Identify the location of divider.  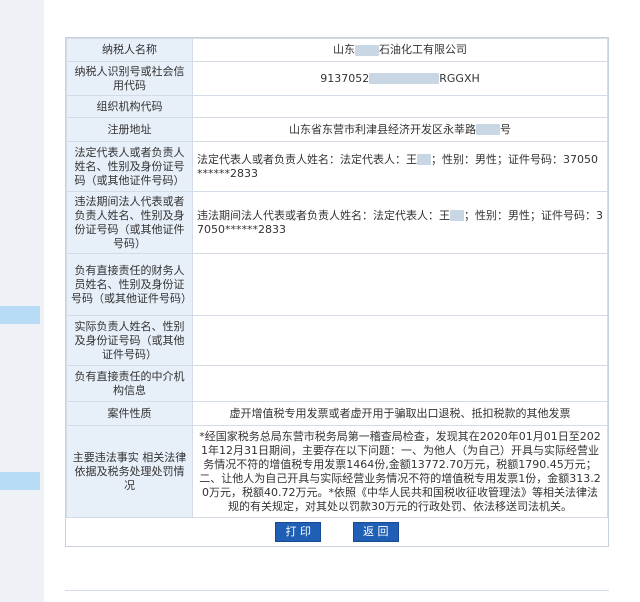
(337, 590).